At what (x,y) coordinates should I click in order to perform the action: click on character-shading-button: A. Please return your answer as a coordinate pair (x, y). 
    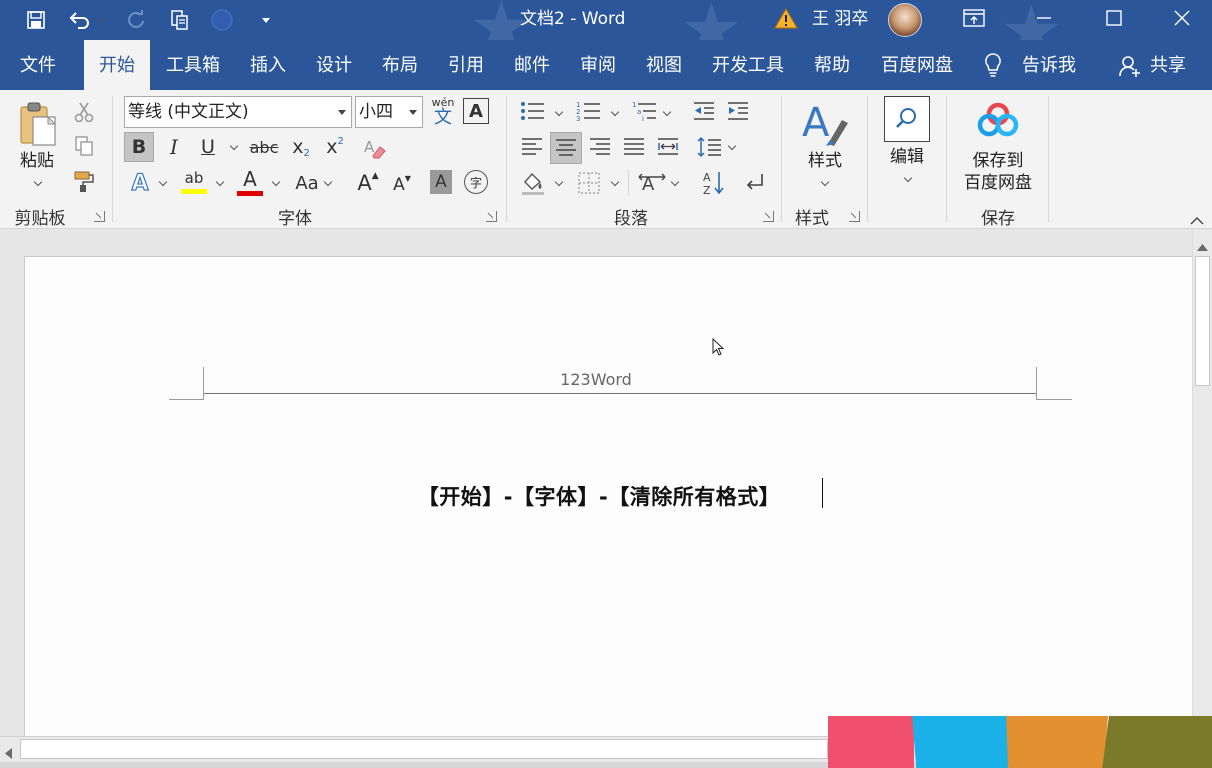
    Looking at the image, I should click on (441, 182).